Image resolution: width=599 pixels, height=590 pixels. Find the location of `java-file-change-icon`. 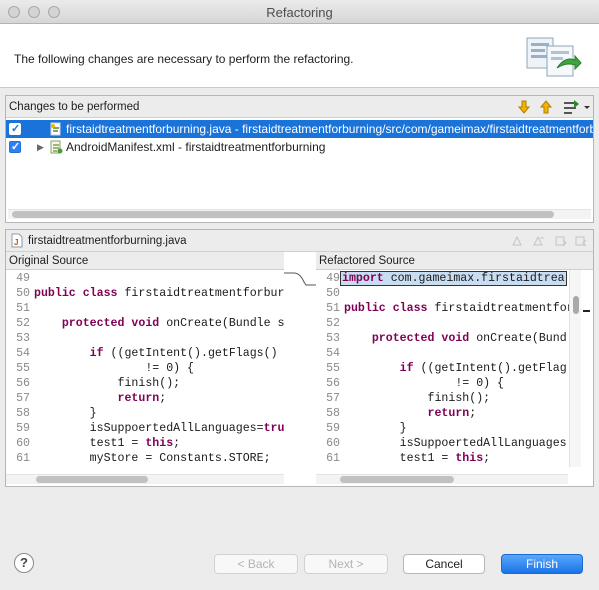

java-file-change-icon is located at coordinates (55, 129).